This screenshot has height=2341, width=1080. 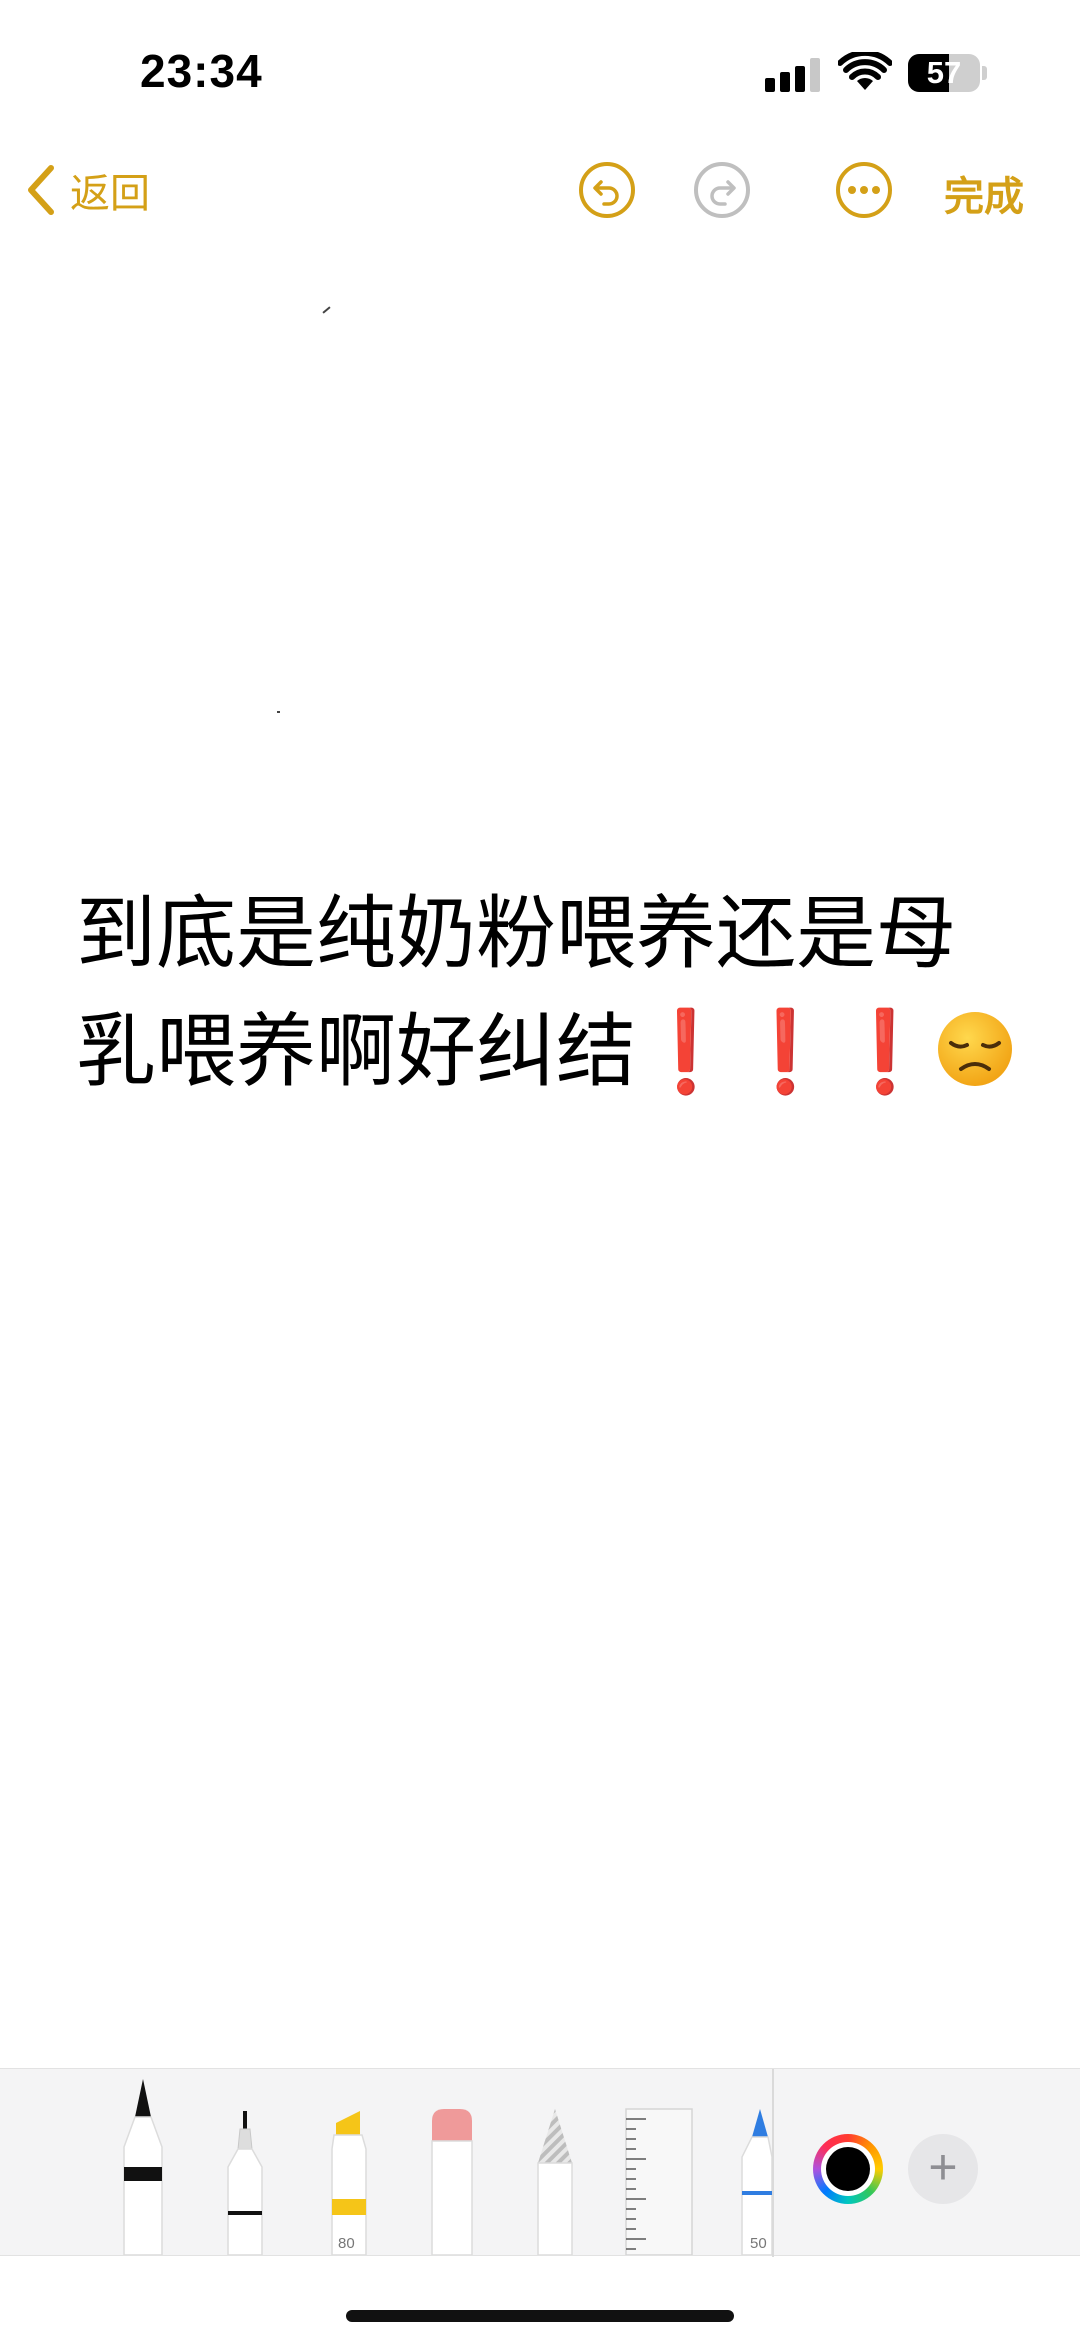 What do you see at coordinates (723, 193) in the screenshot?
I see `redo-icon` at bounding box center [723, 193].